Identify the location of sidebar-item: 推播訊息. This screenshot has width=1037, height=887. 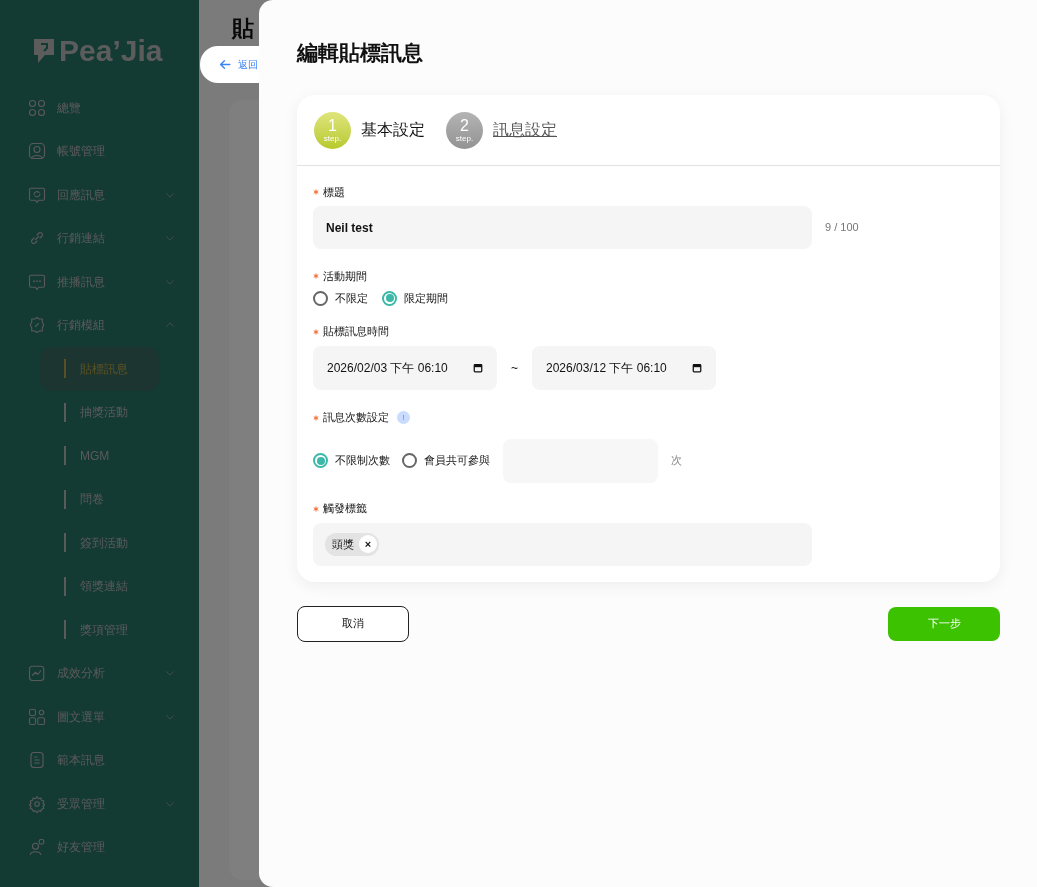
(99, 282).